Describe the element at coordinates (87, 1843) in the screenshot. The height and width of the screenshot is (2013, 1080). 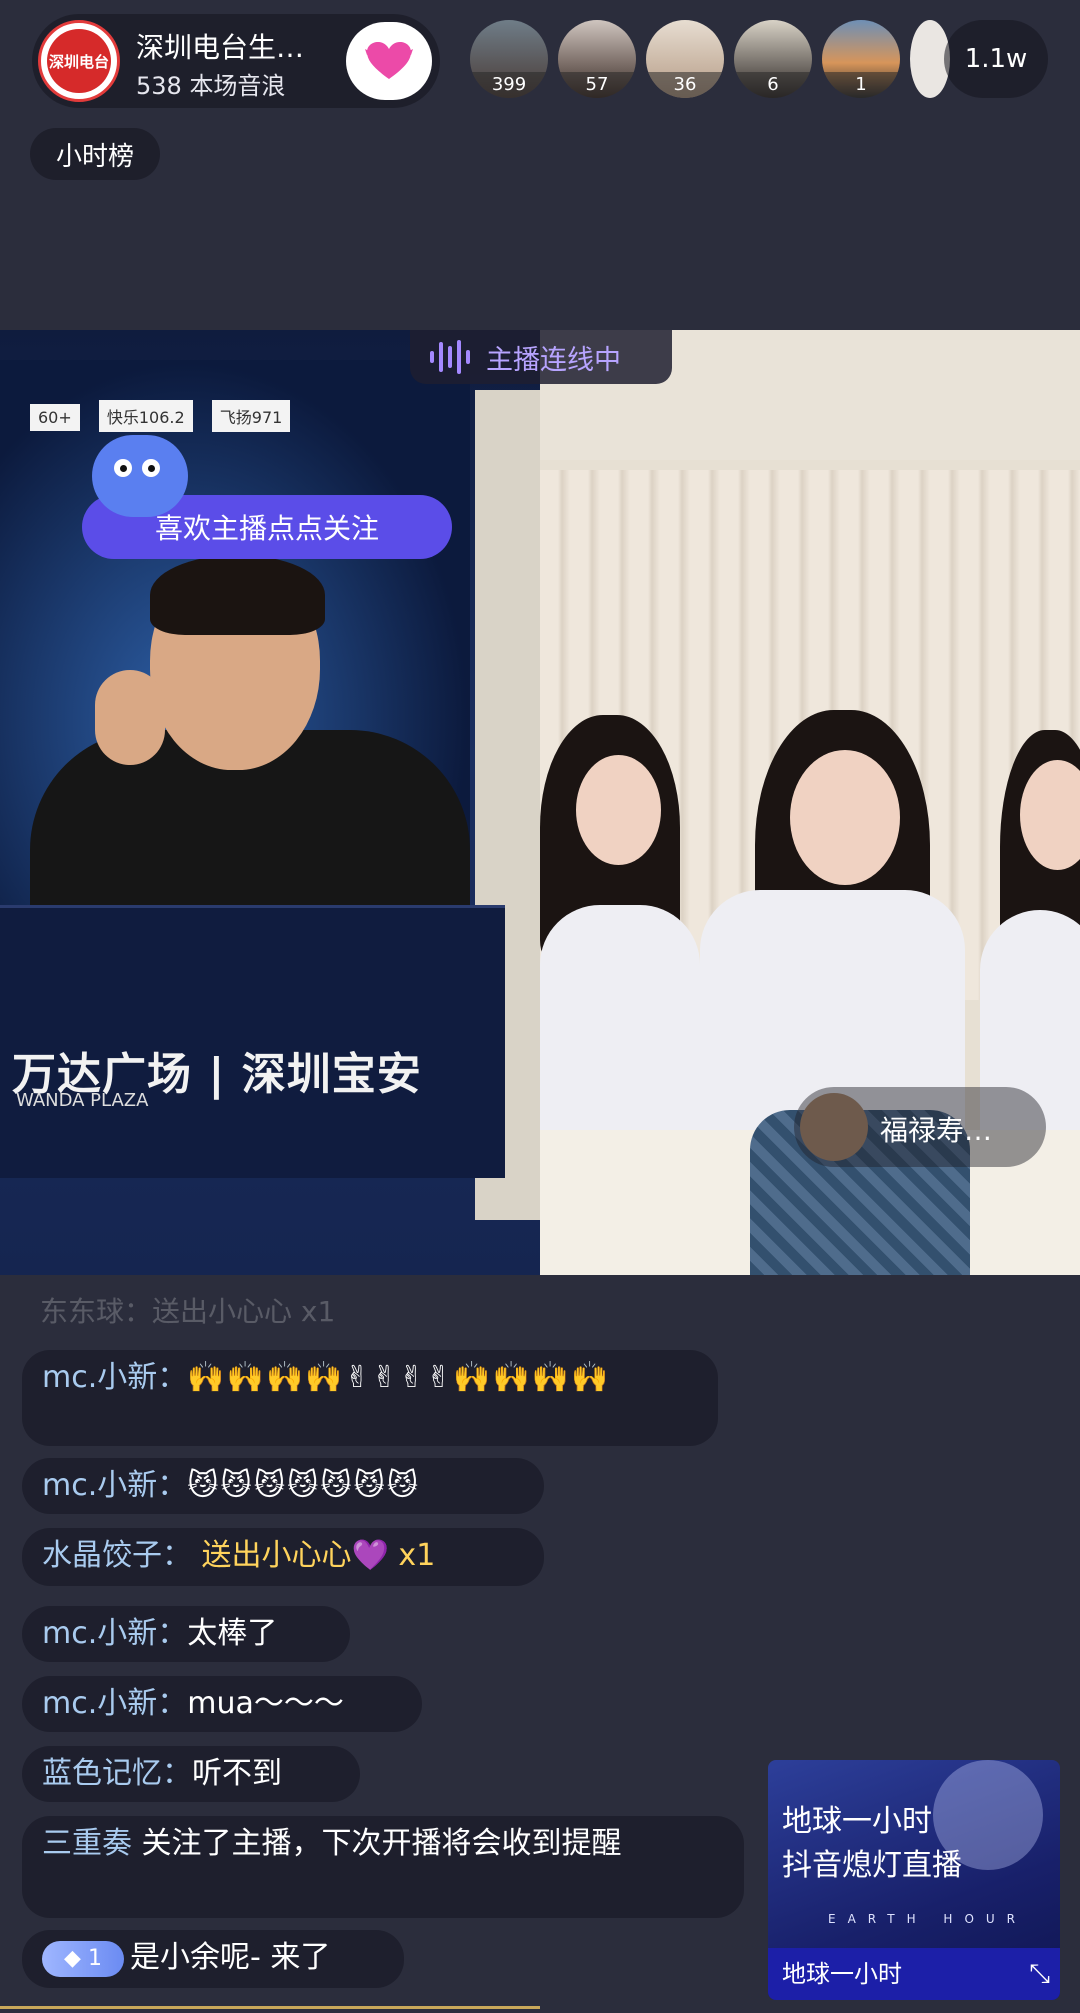
I see `chat-username: 三重奏` at that location.